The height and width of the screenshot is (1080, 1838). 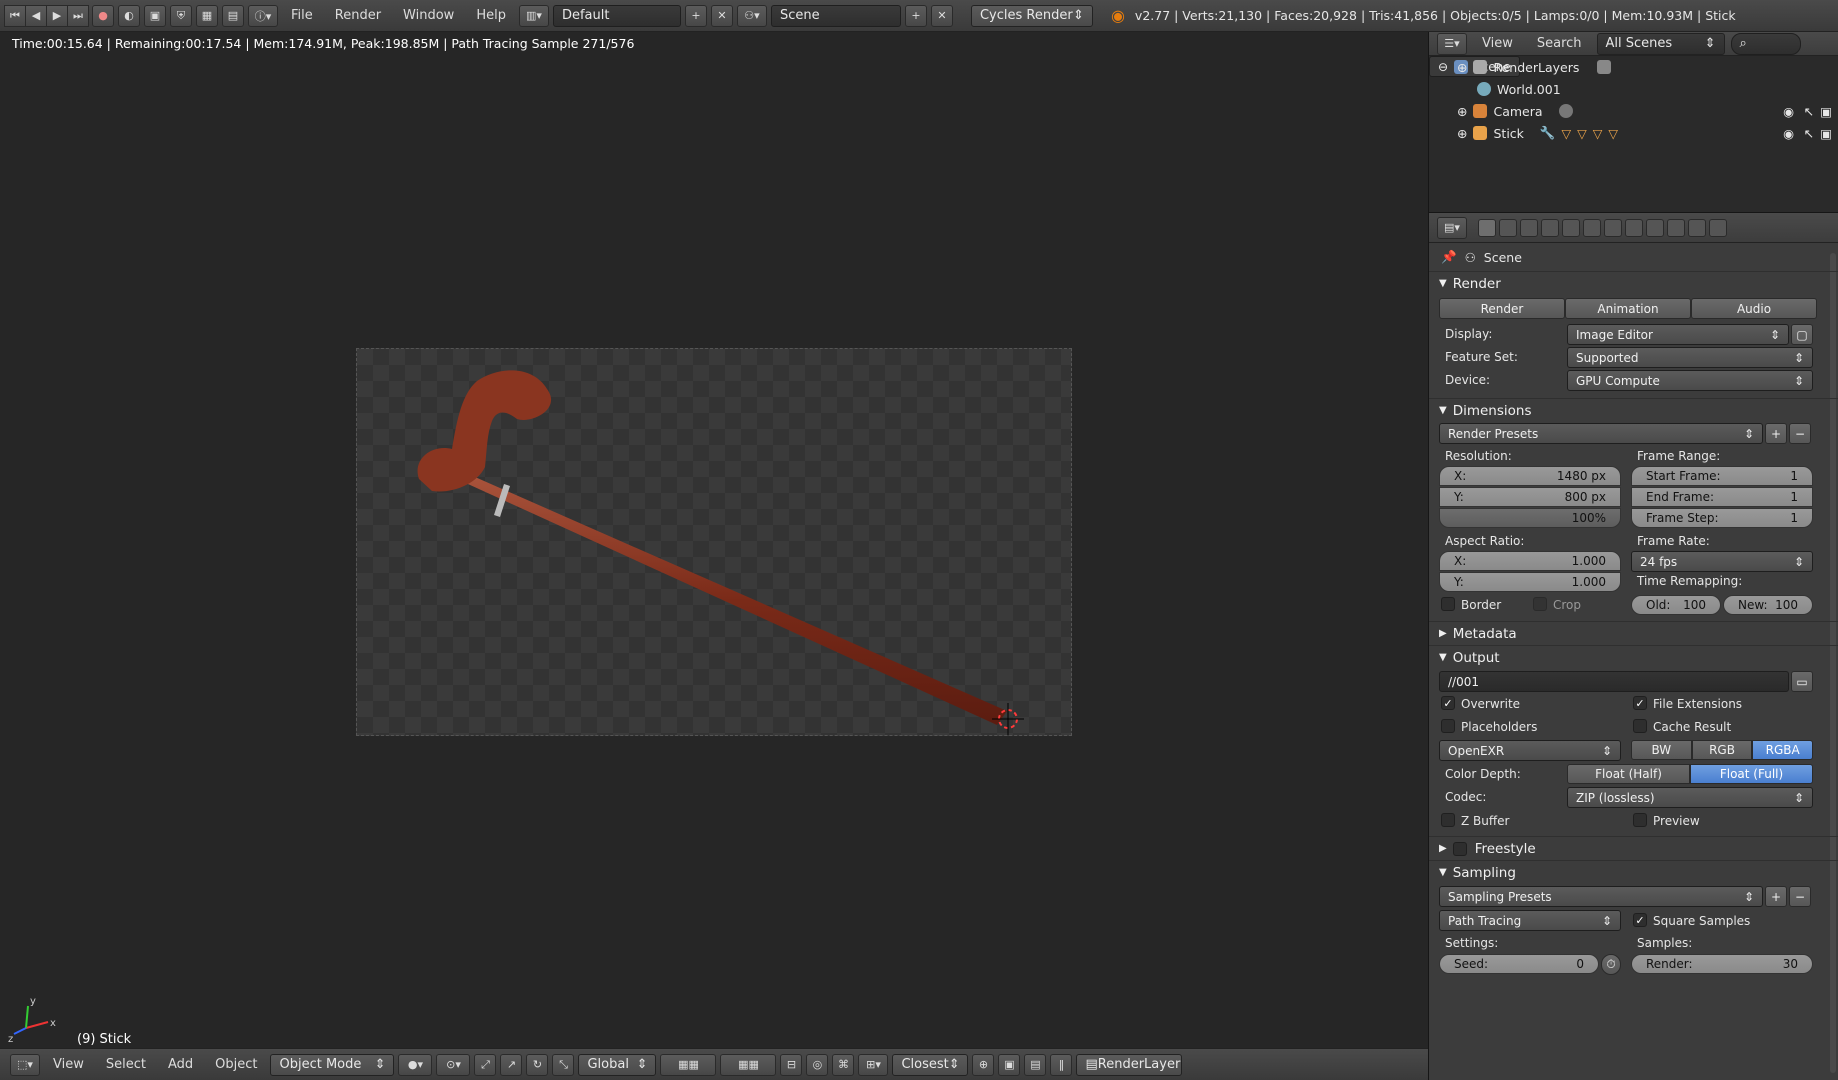 I want to click on opengl-anim-icon: ▤, so click(x=1035, y=1064).